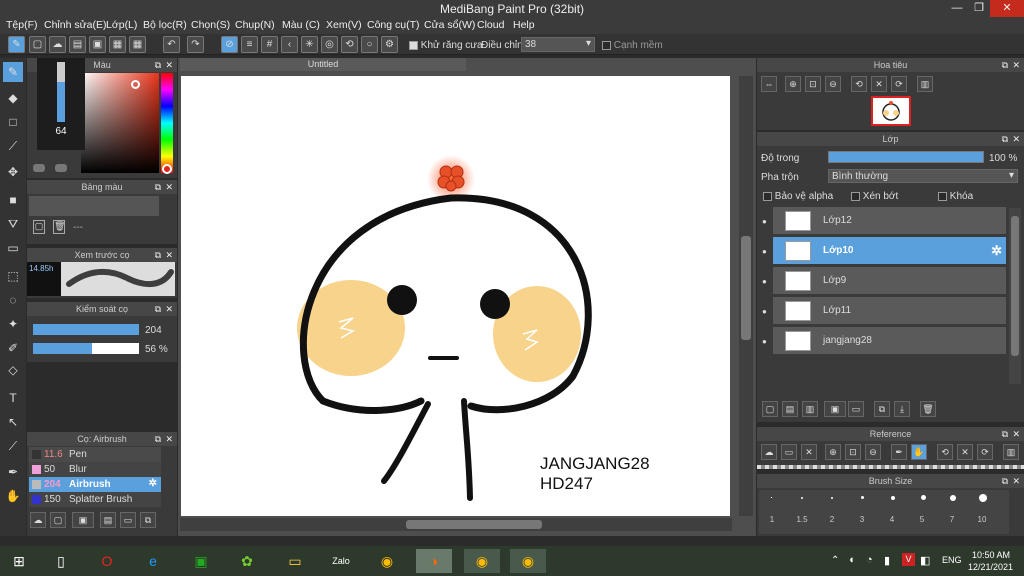  Describe the element at coordinates (955, 196) in the screenshot. I see `lock-option: Khóa` at that location.